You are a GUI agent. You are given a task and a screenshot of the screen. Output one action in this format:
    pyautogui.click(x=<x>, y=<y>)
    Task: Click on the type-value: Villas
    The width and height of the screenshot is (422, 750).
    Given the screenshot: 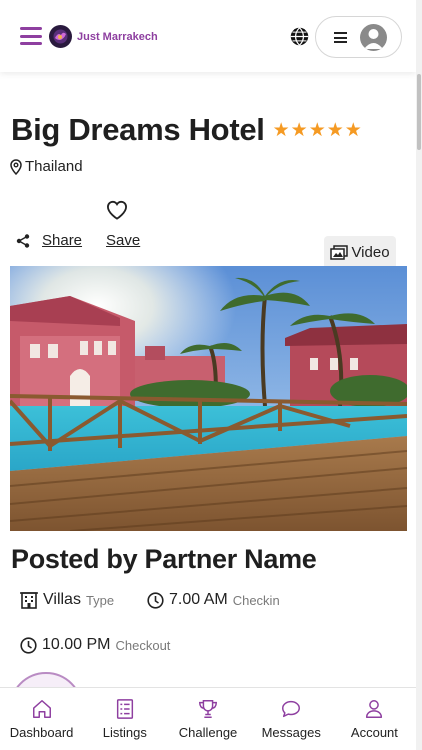 What is the action you would take?
    pyautogui.click(x=62, y=599)
    